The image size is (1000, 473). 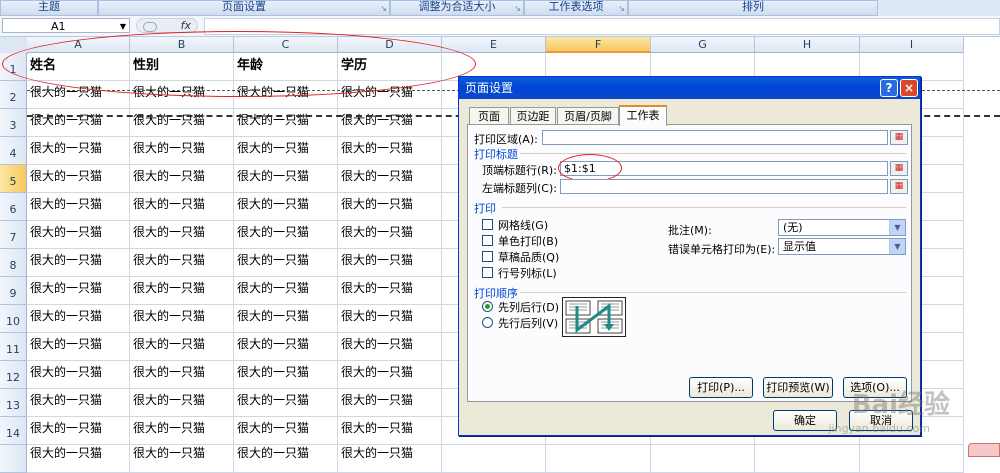 I want to click on close-button: ×, so click(x=909, y=88).